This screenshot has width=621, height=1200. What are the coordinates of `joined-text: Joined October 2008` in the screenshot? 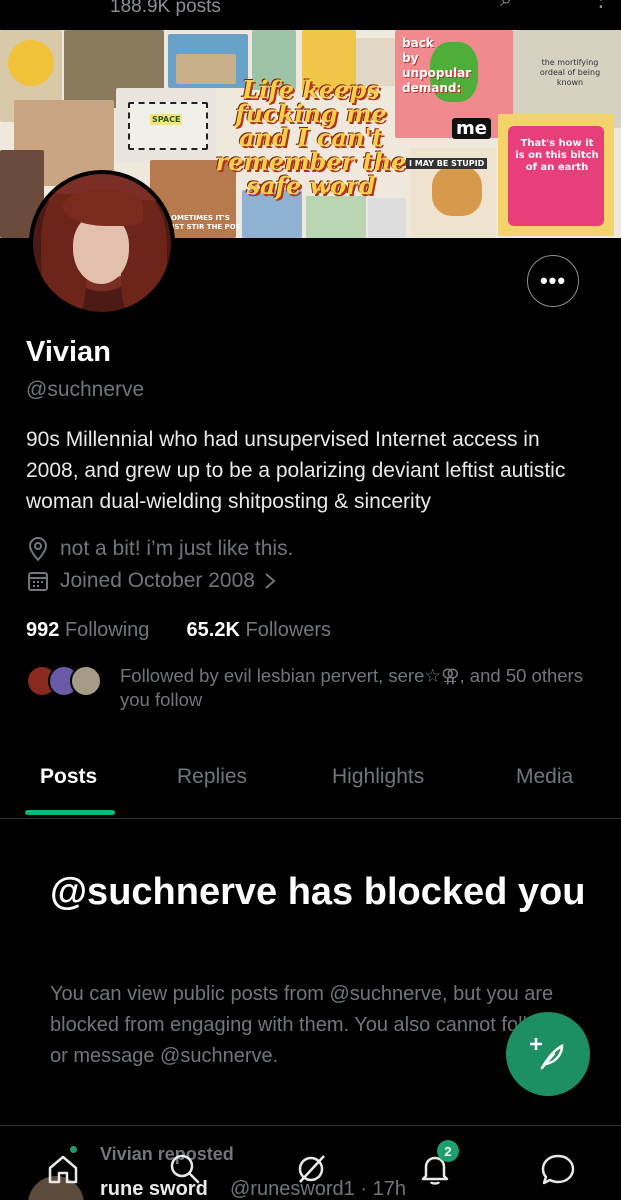 It's located at (157, 580).